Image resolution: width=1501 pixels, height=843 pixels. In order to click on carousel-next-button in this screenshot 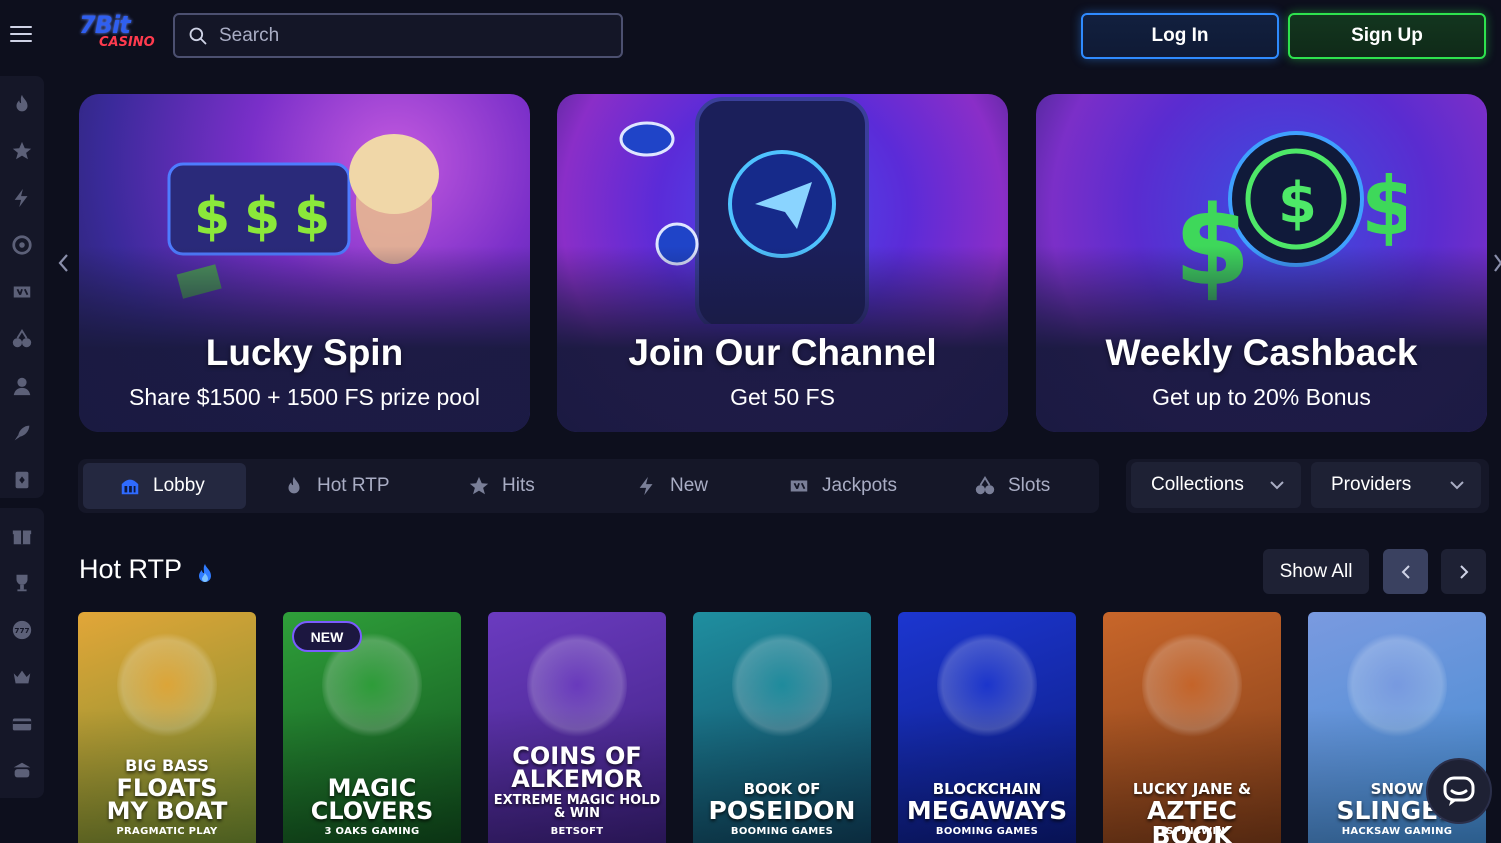, I will do `click(1463, 571)`.